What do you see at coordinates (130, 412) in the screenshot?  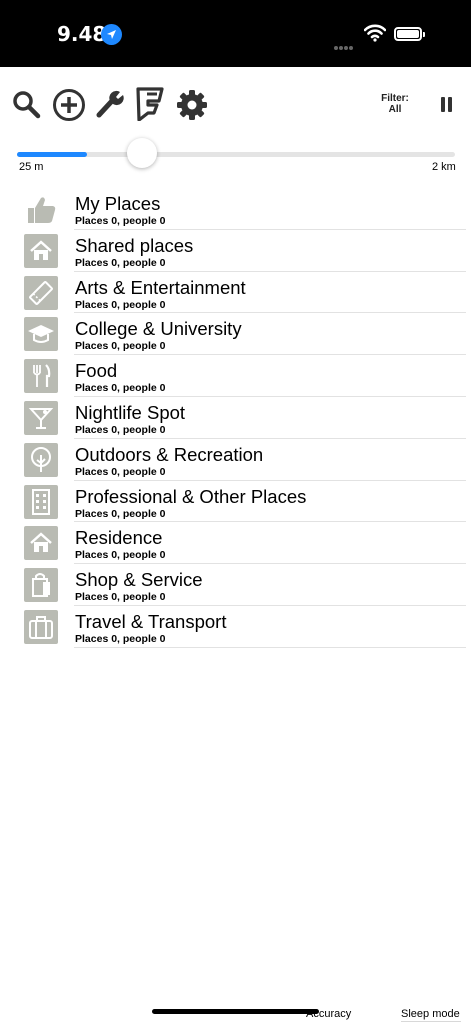 I see `category-title: Nightlife Spot` at bounding box center [130, 412].